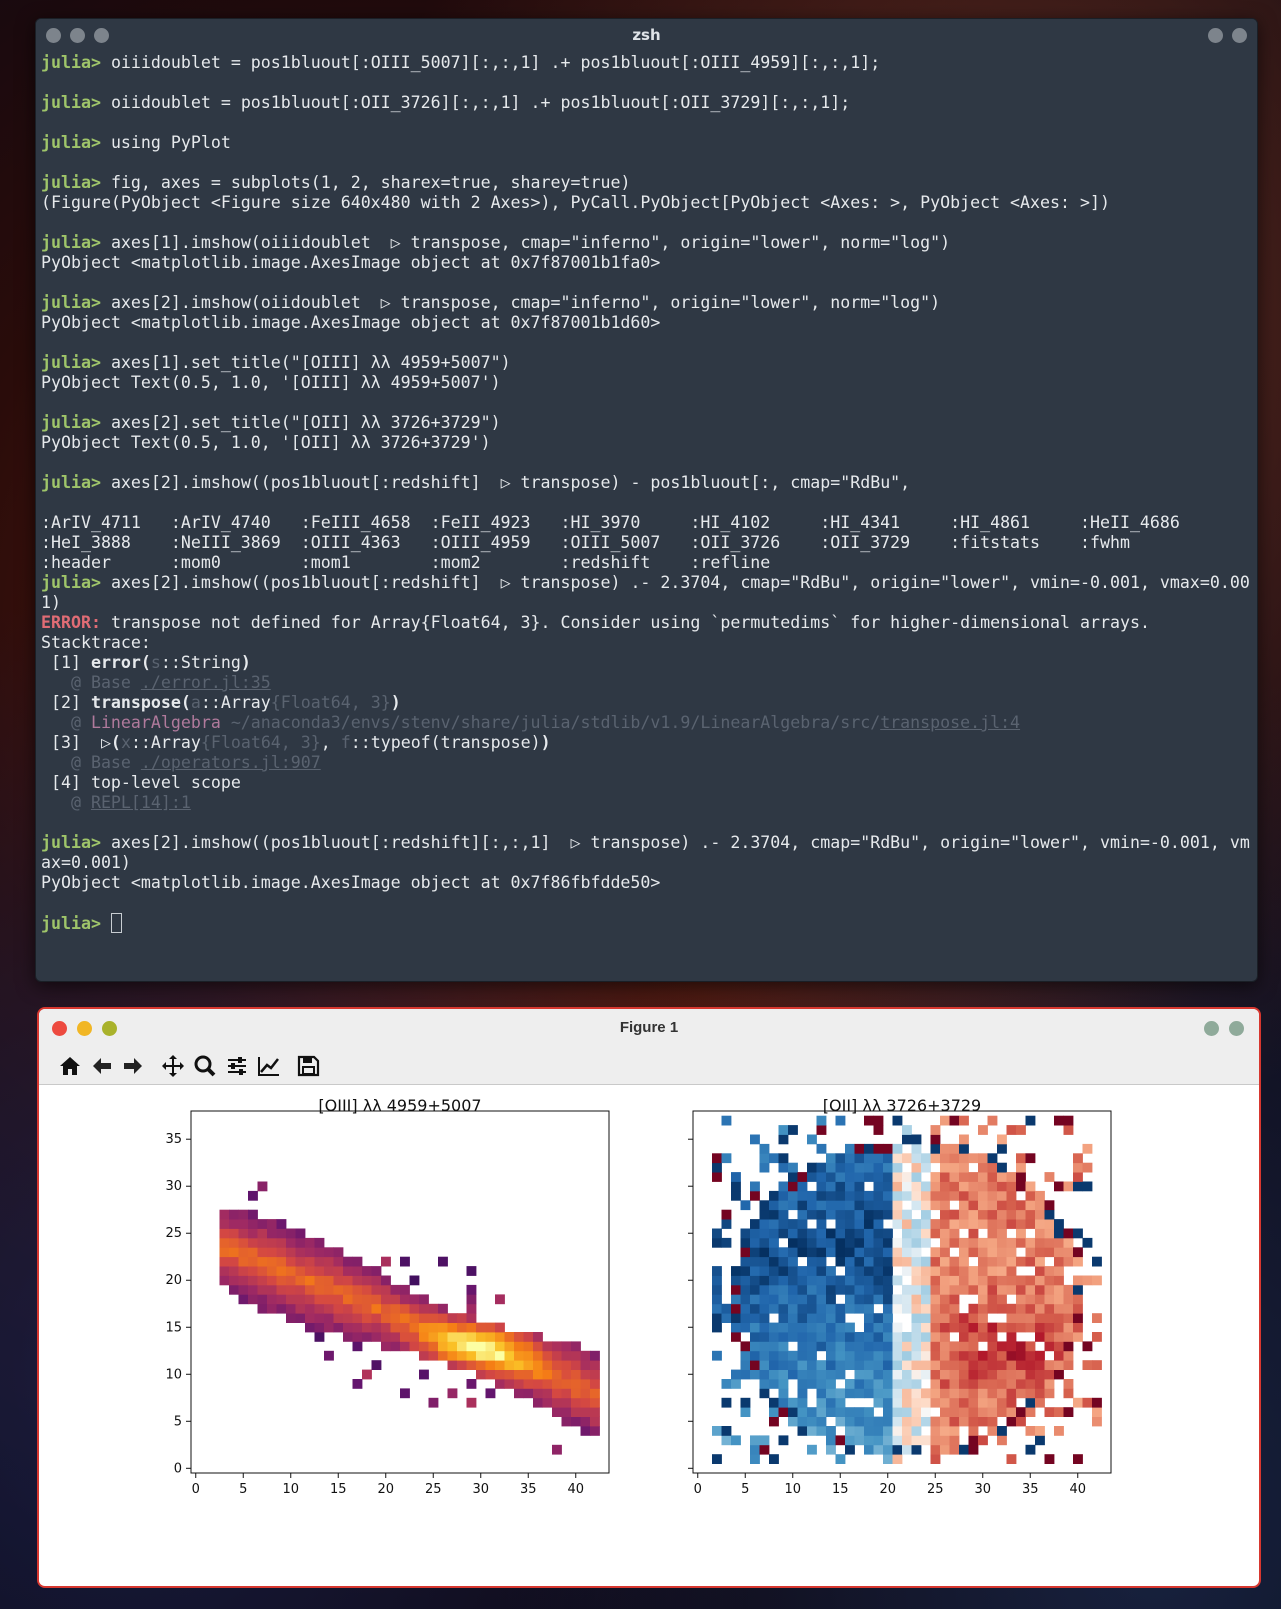 The image size is (1281, 1609). I want to click on home-icon, so click(70, 1066).